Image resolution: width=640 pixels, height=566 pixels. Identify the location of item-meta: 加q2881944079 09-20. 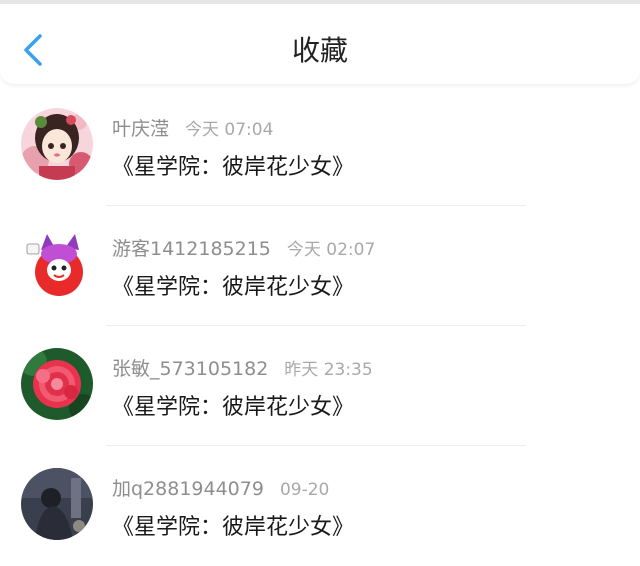
(220, 487).